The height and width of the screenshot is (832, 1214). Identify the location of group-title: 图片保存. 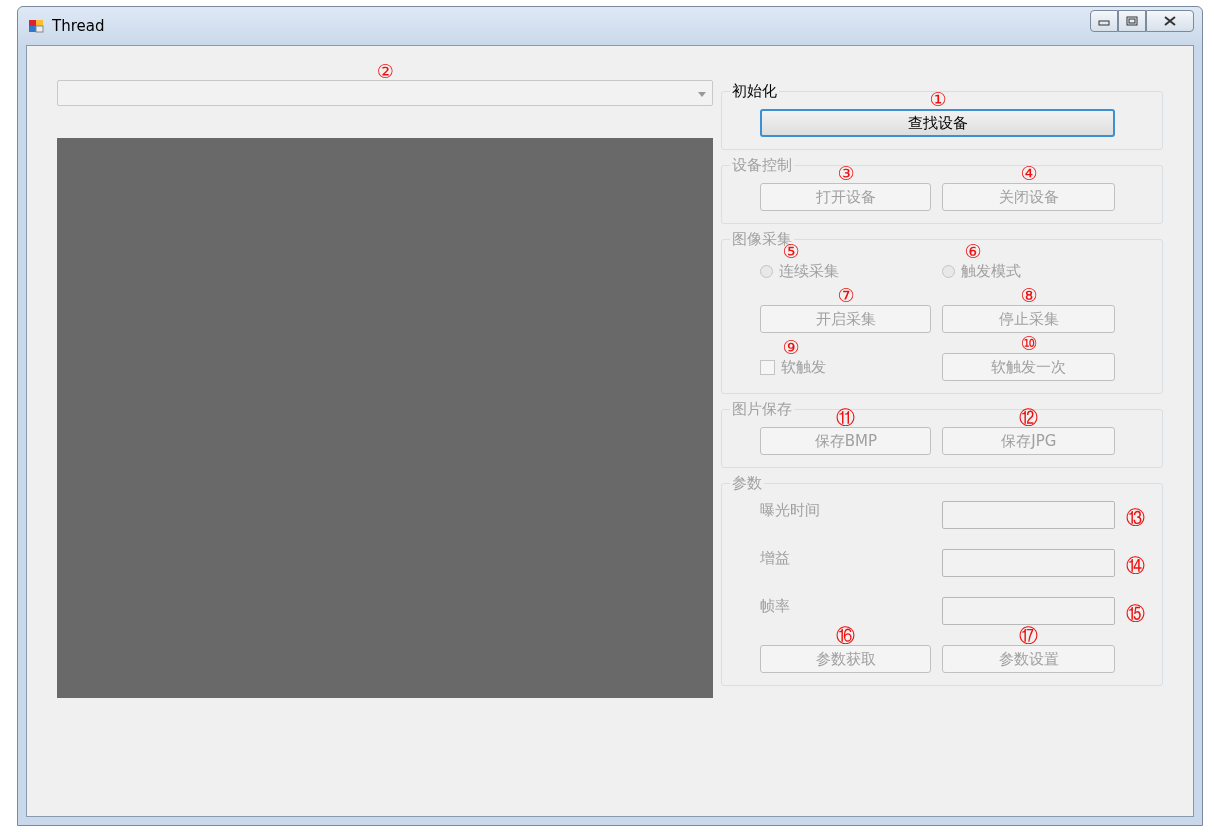
(762, 409).